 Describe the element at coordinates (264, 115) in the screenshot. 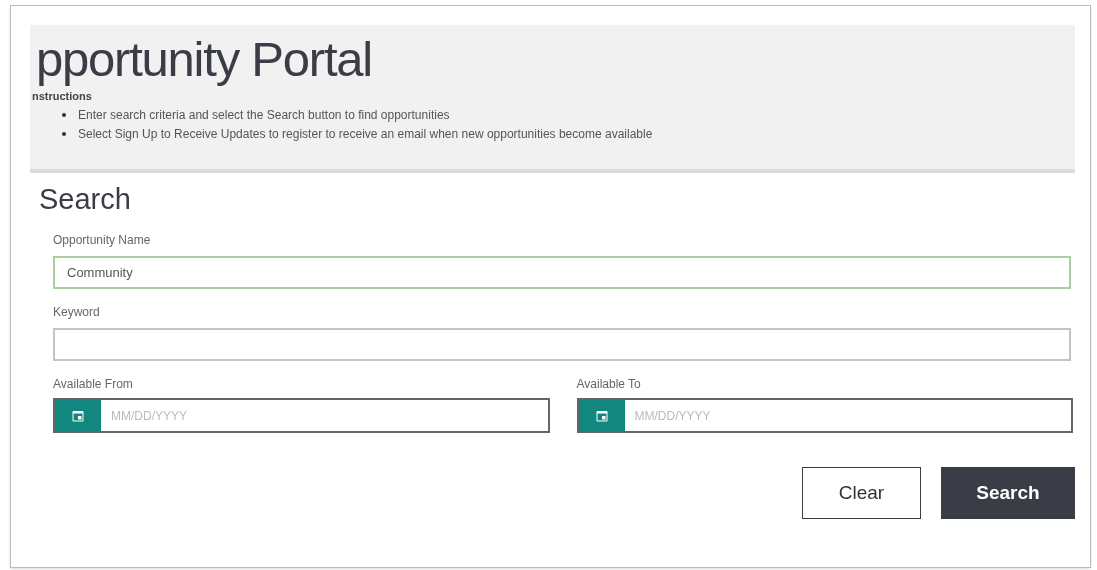

I see `instruction-text: Enter search criteria and select the Search button to find opportunities` at that location.